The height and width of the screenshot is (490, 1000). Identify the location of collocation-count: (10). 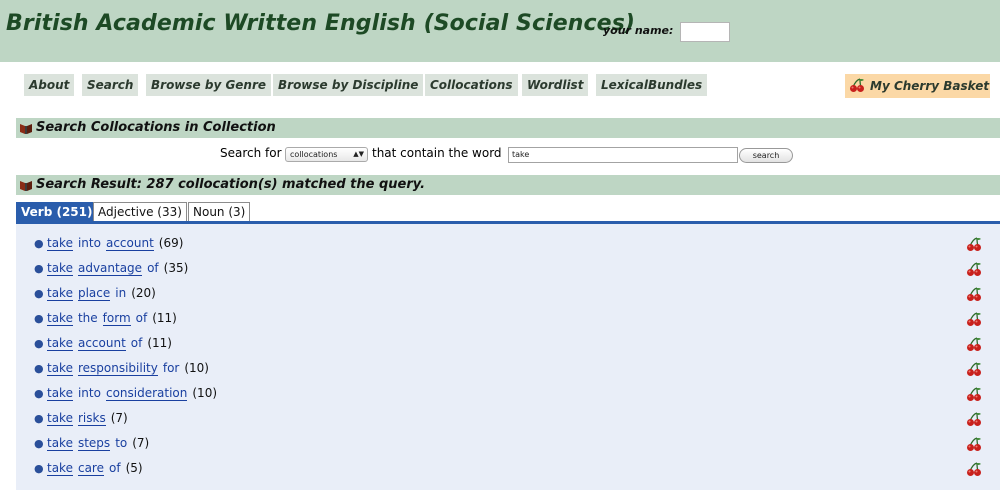
(196, 368).